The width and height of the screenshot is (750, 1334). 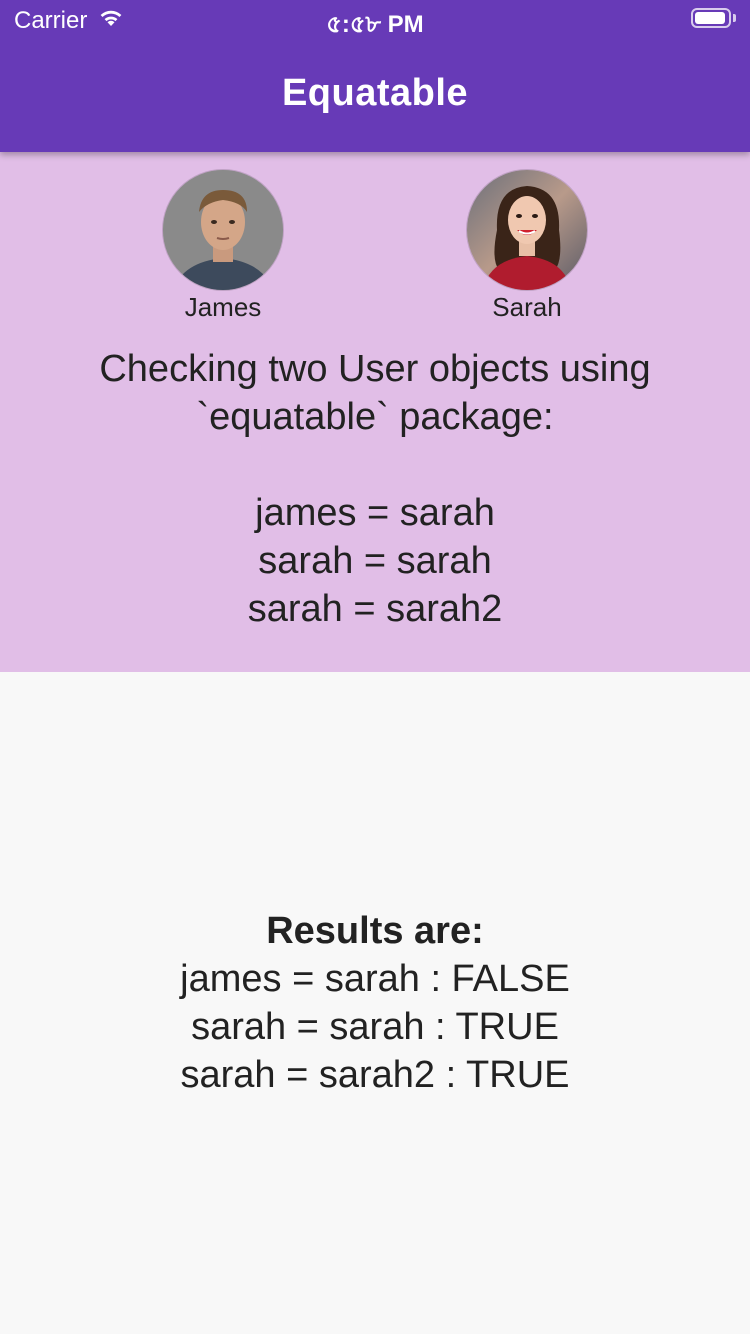 I want to click on avatar-james, so click(x=223, y=230).